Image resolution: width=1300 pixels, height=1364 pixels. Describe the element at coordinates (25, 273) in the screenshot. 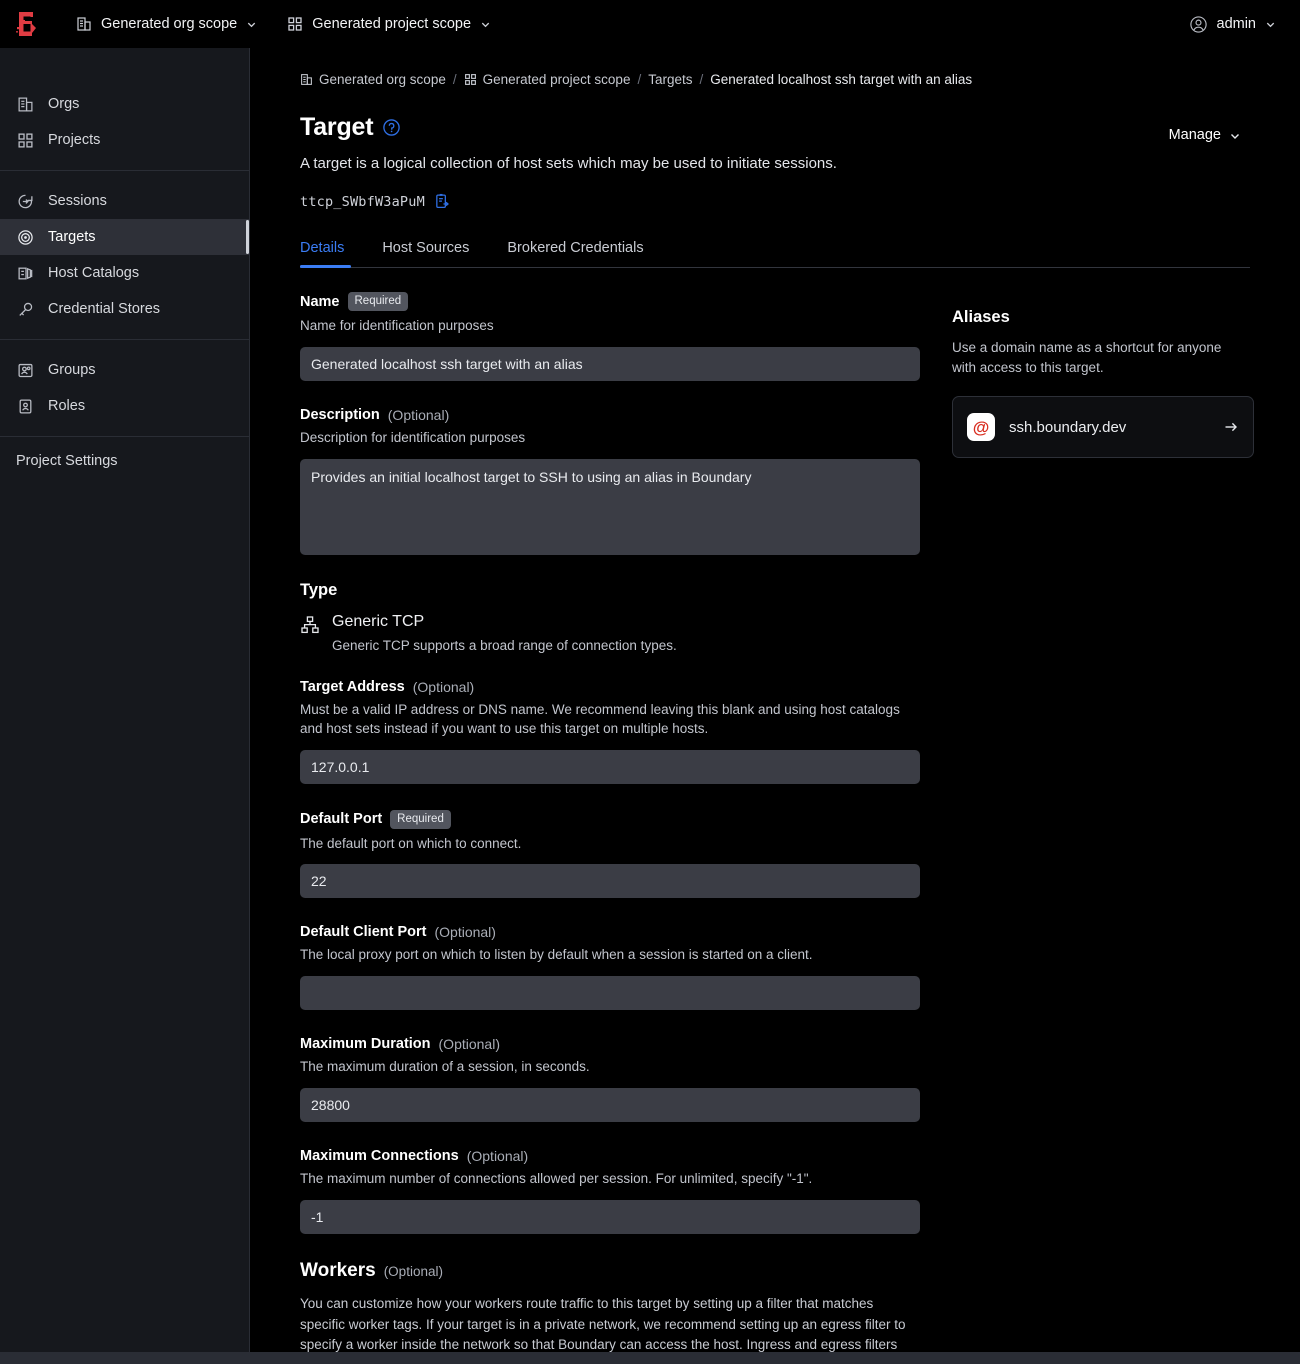

I see `host-catalog-icon` at that location.